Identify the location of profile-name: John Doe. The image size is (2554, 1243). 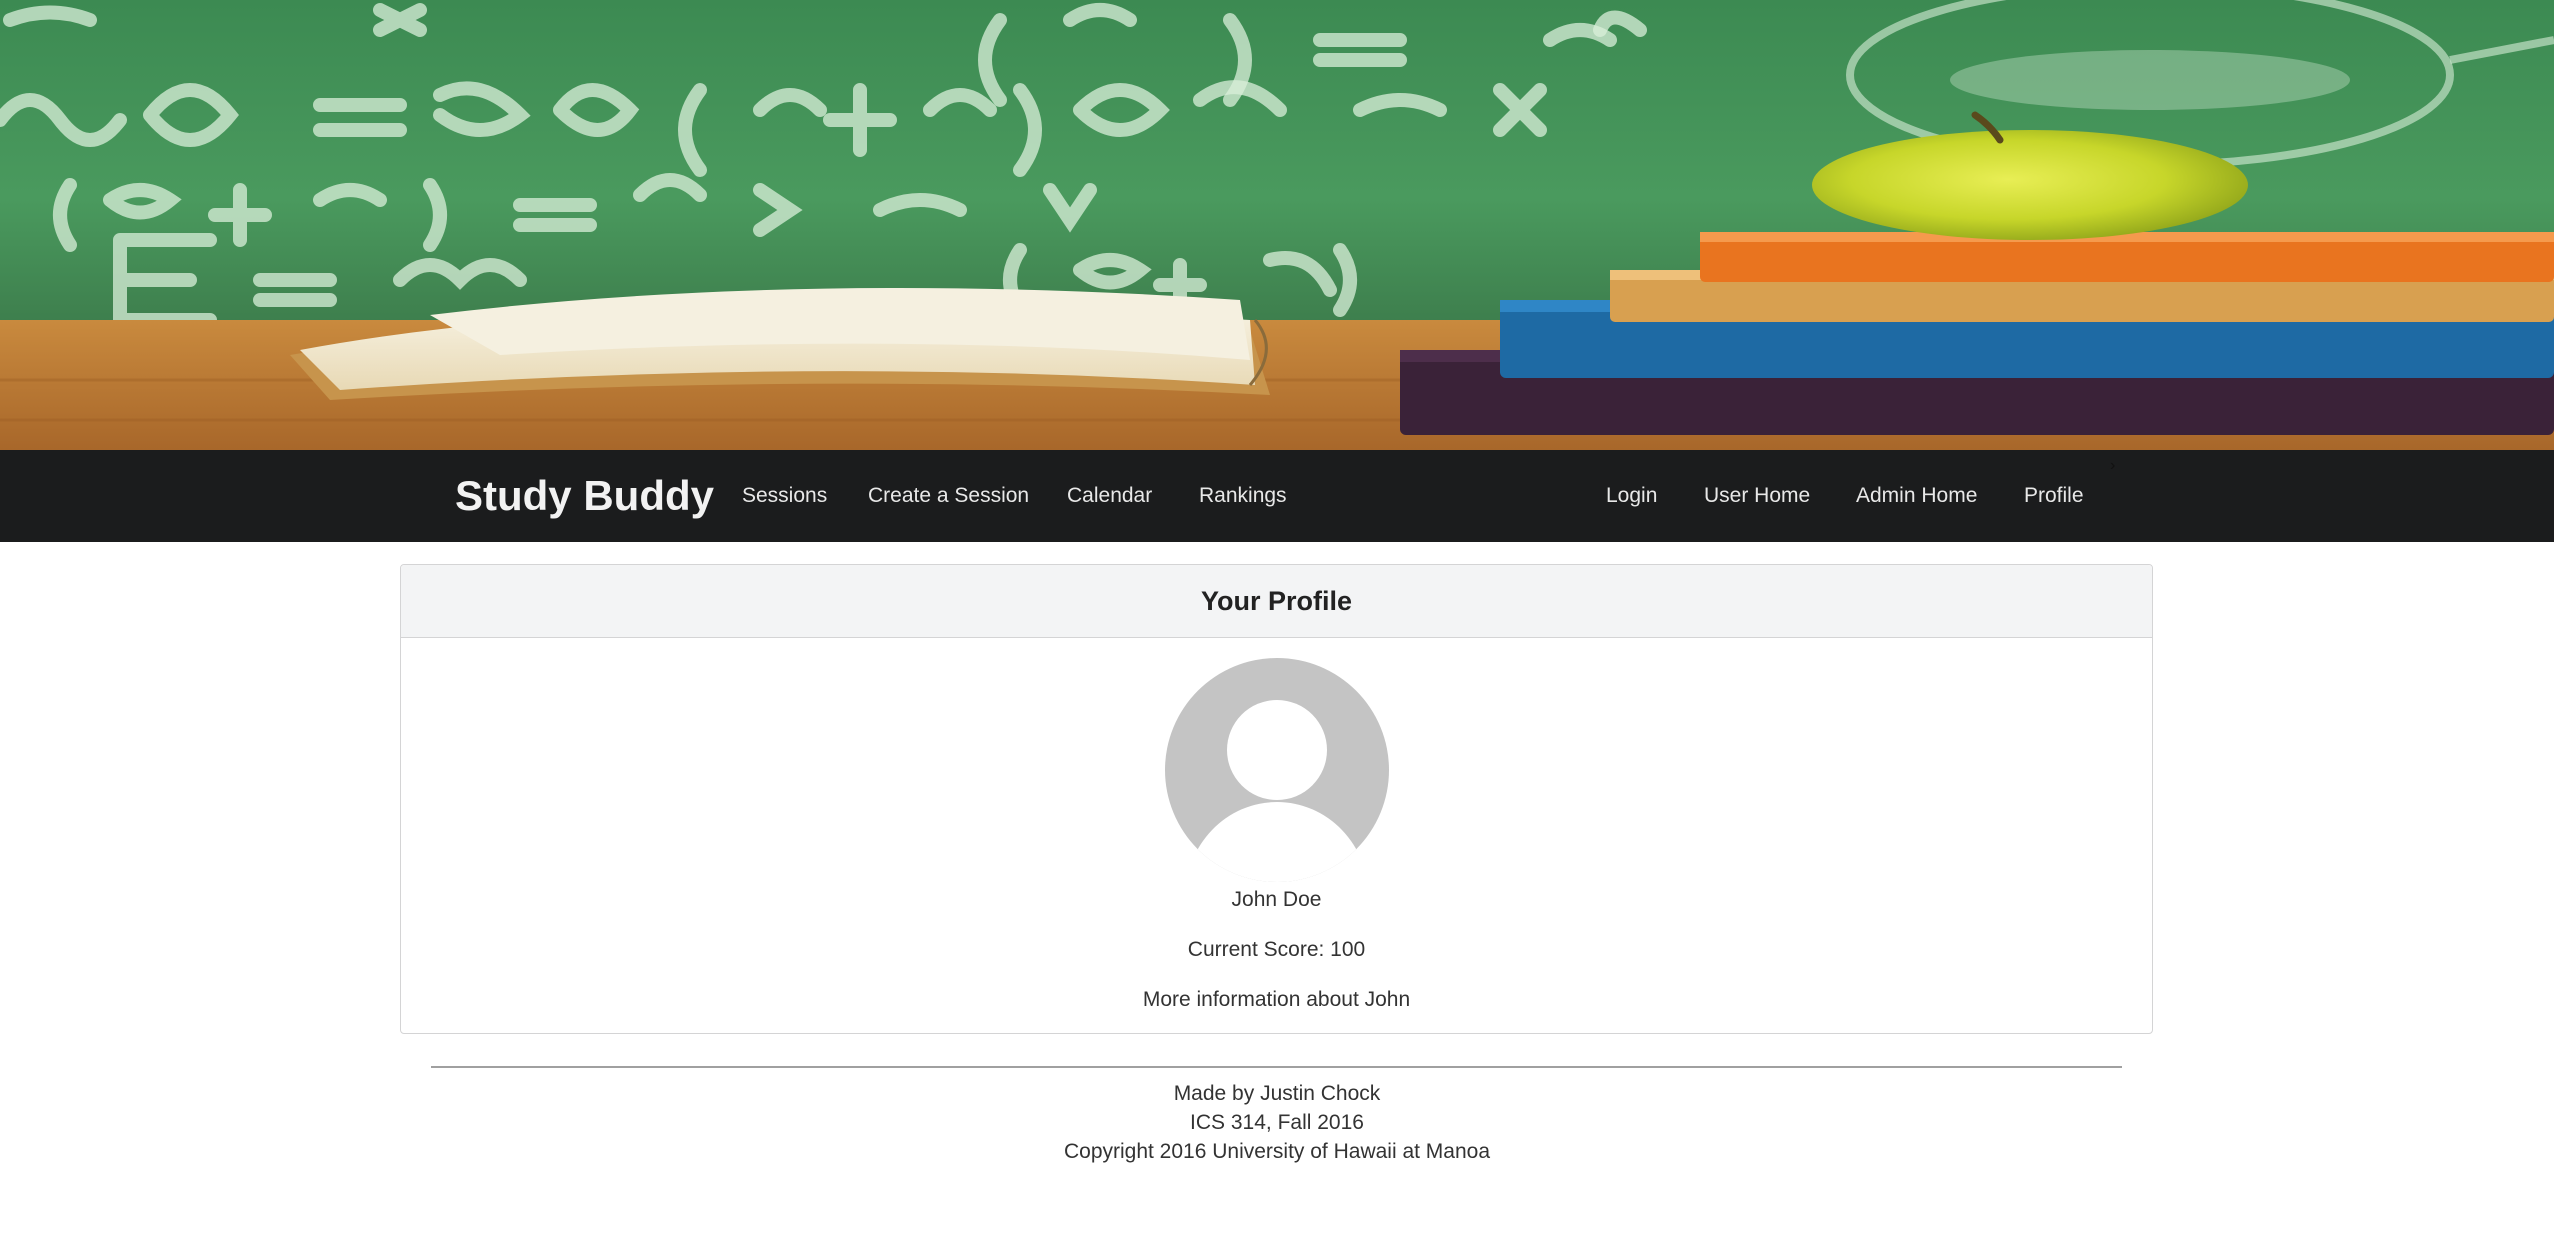
(1276, 899).